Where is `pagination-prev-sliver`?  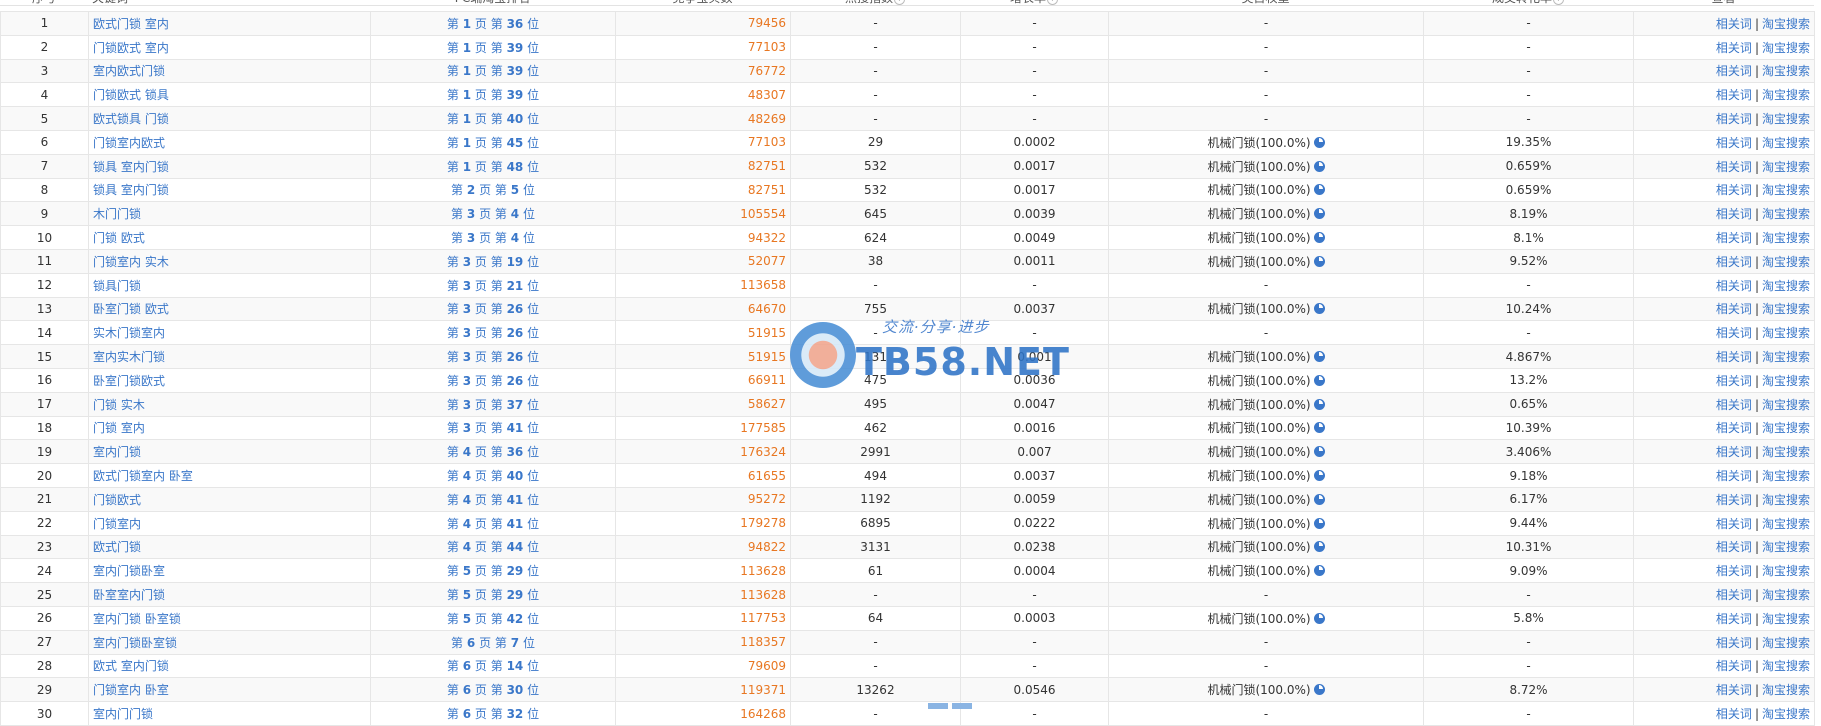
pagination-prev-sliver is located at coordinates (938, 706).